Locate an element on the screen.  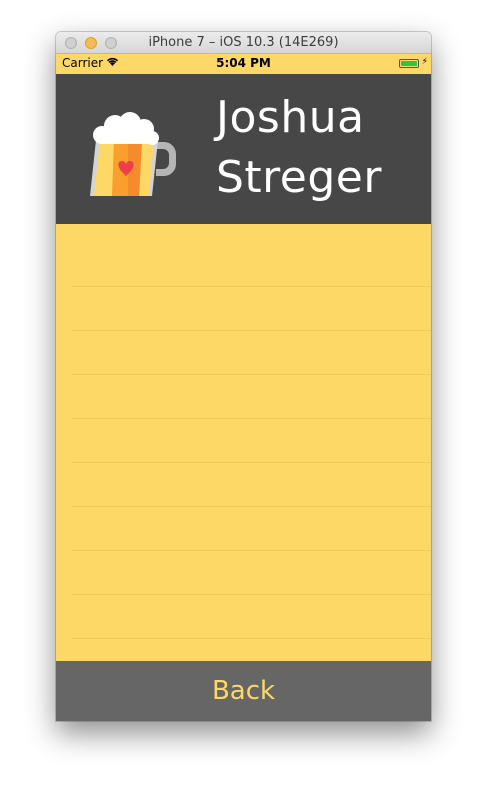
window-title: iPhone 7 – iOS 10.3 (14E269) is located at coordinates (243, 42).